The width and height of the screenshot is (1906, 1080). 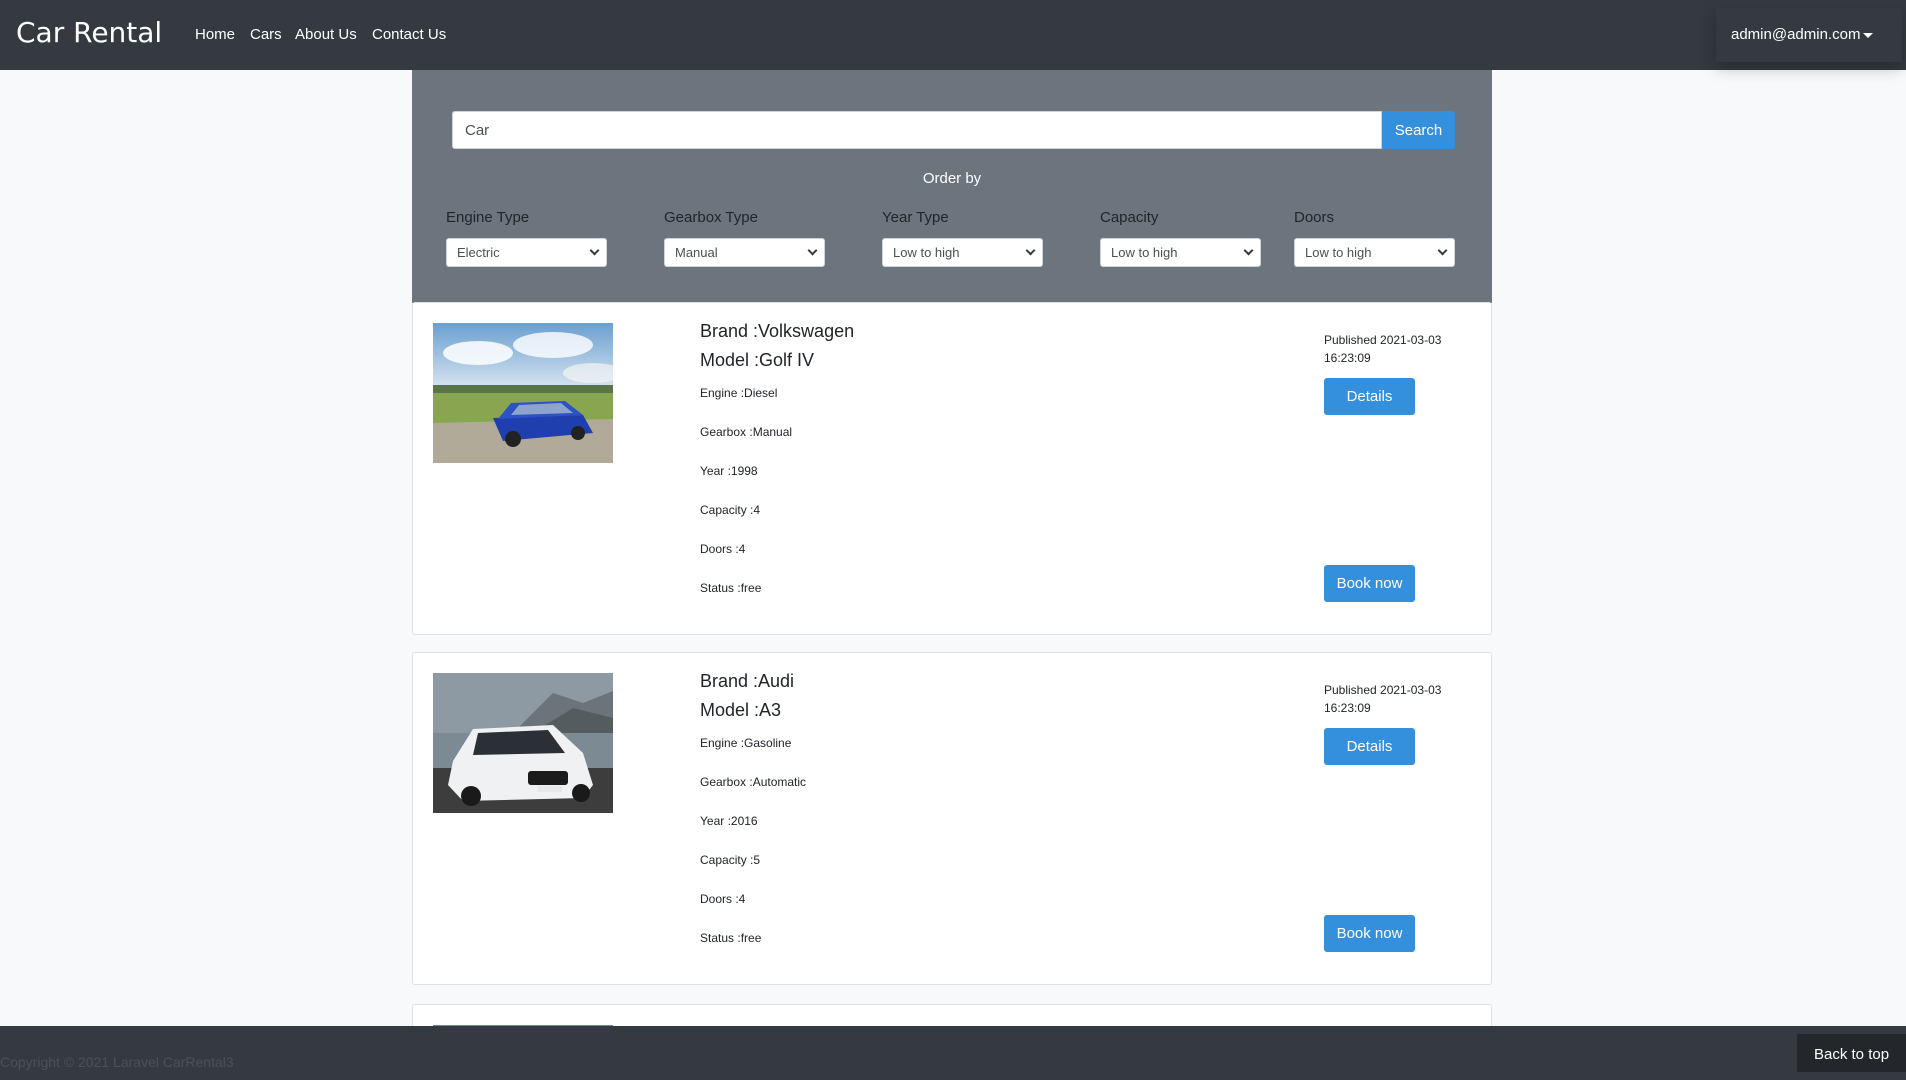 I want to click on doors-select: Low to high, so click(x=1374, y=252).